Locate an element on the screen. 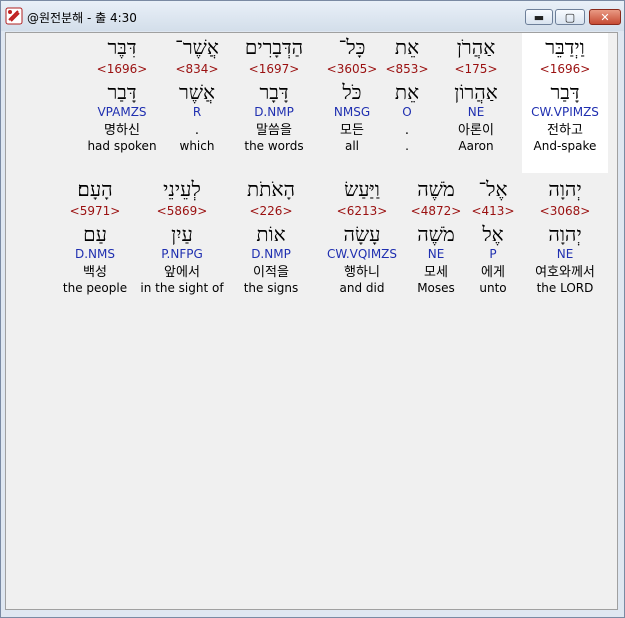 The height and width of the screenshot is (618, 625). korean-gloss: 이적을 is located at coordinates (271, 272).